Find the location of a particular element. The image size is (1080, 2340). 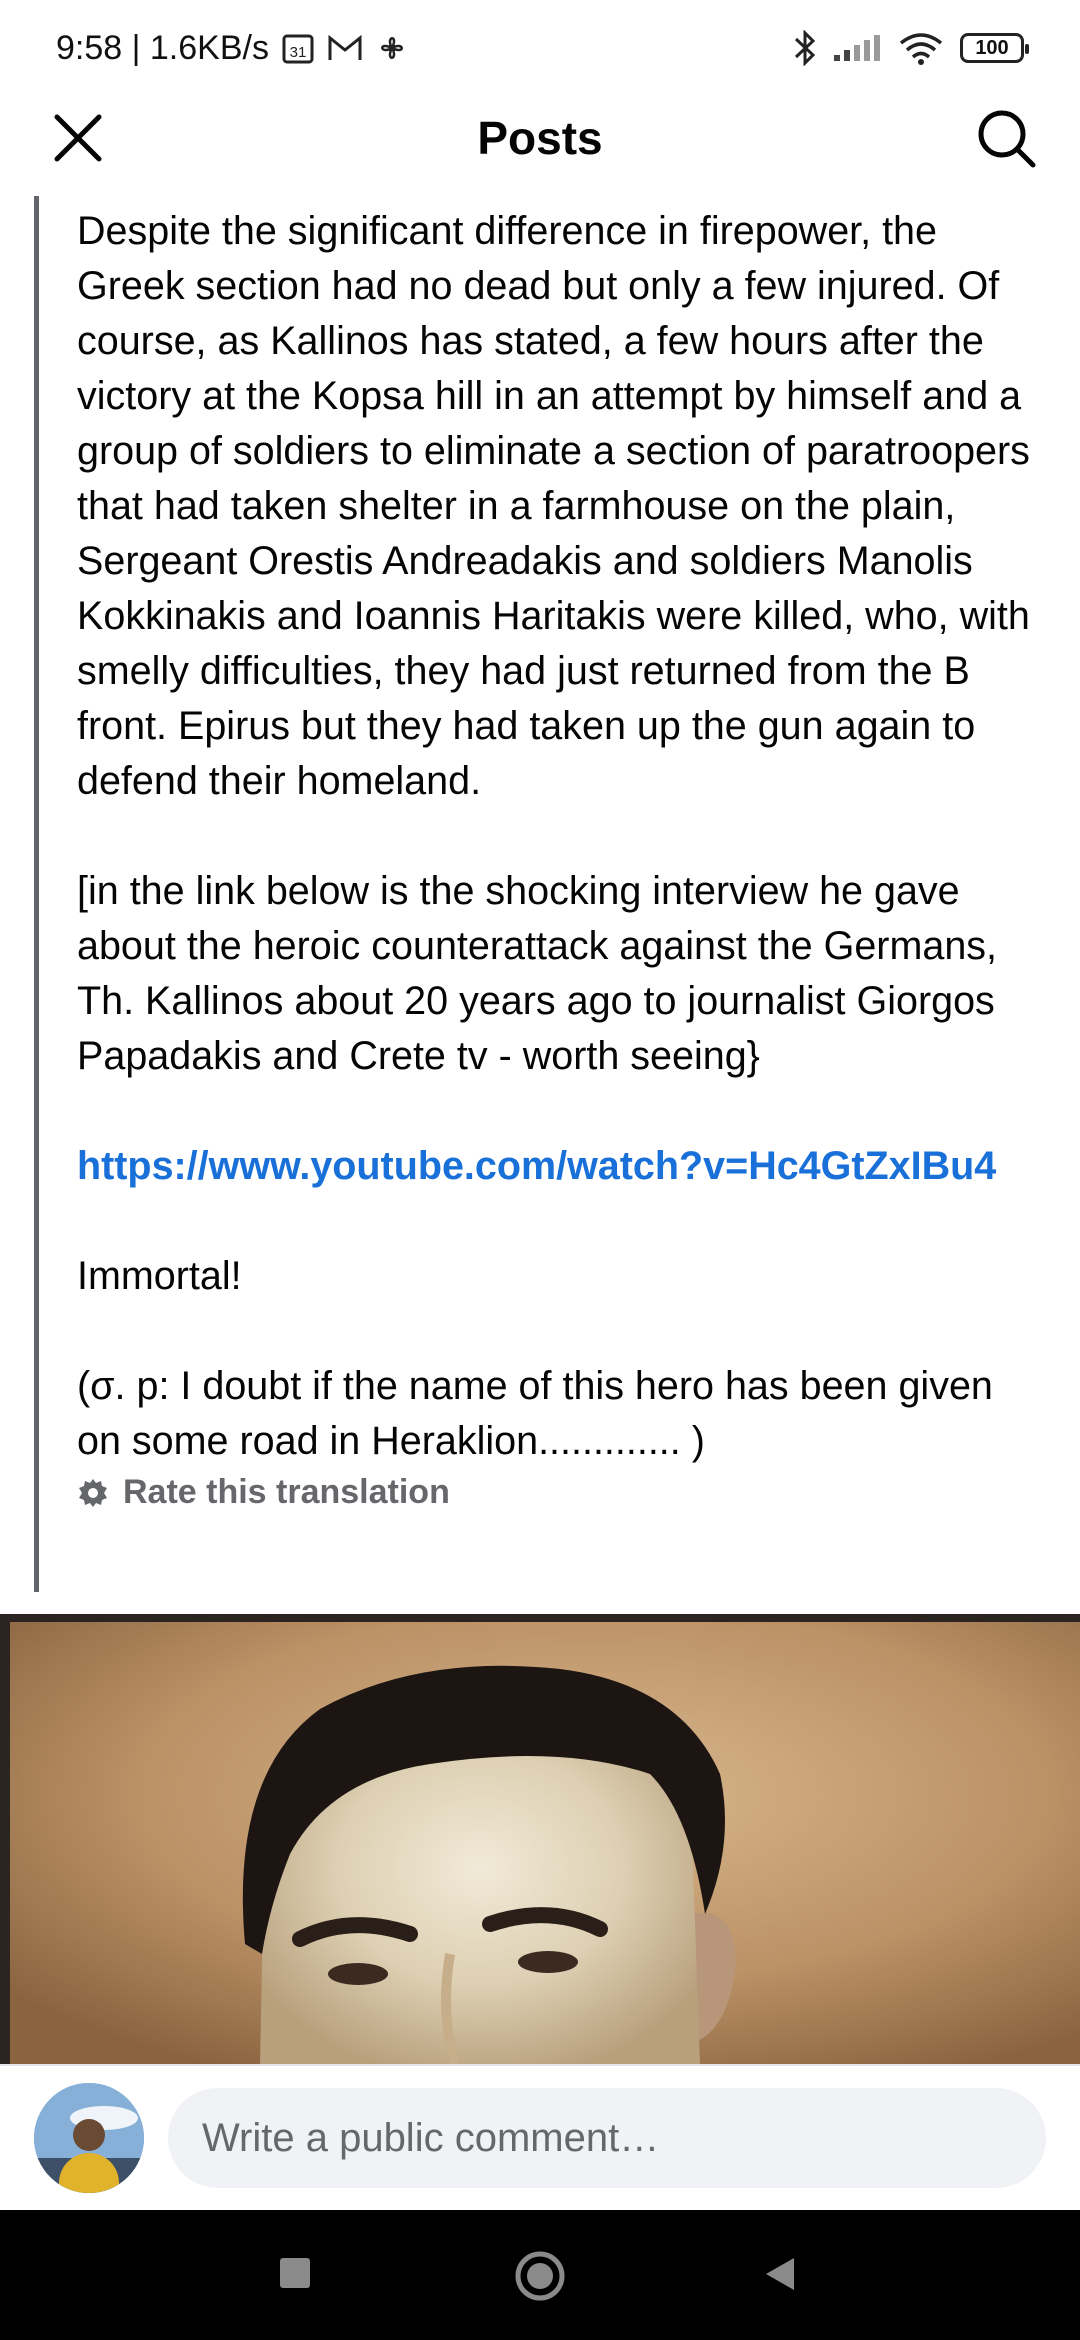

rate-translation-label: Rate this translation is located at coordinates (286, 1492).